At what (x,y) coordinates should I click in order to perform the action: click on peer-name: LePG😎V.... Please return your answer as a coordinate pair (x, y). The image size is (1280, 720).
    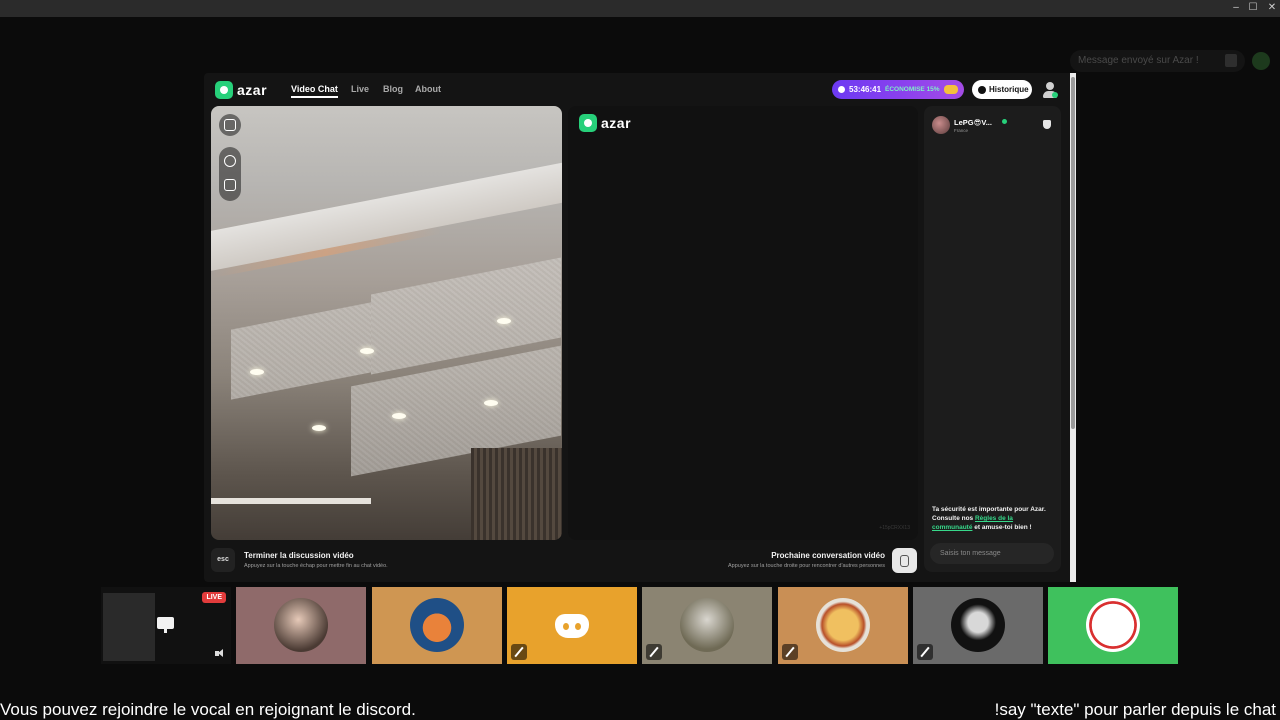
    Looking at the image, I should click on (973, 122).